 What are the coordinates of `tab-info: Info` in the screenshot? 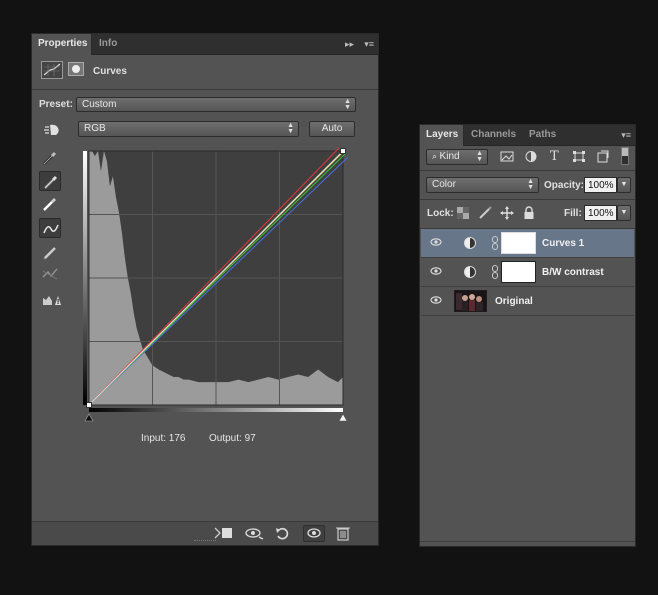 It's located at (108, 44).